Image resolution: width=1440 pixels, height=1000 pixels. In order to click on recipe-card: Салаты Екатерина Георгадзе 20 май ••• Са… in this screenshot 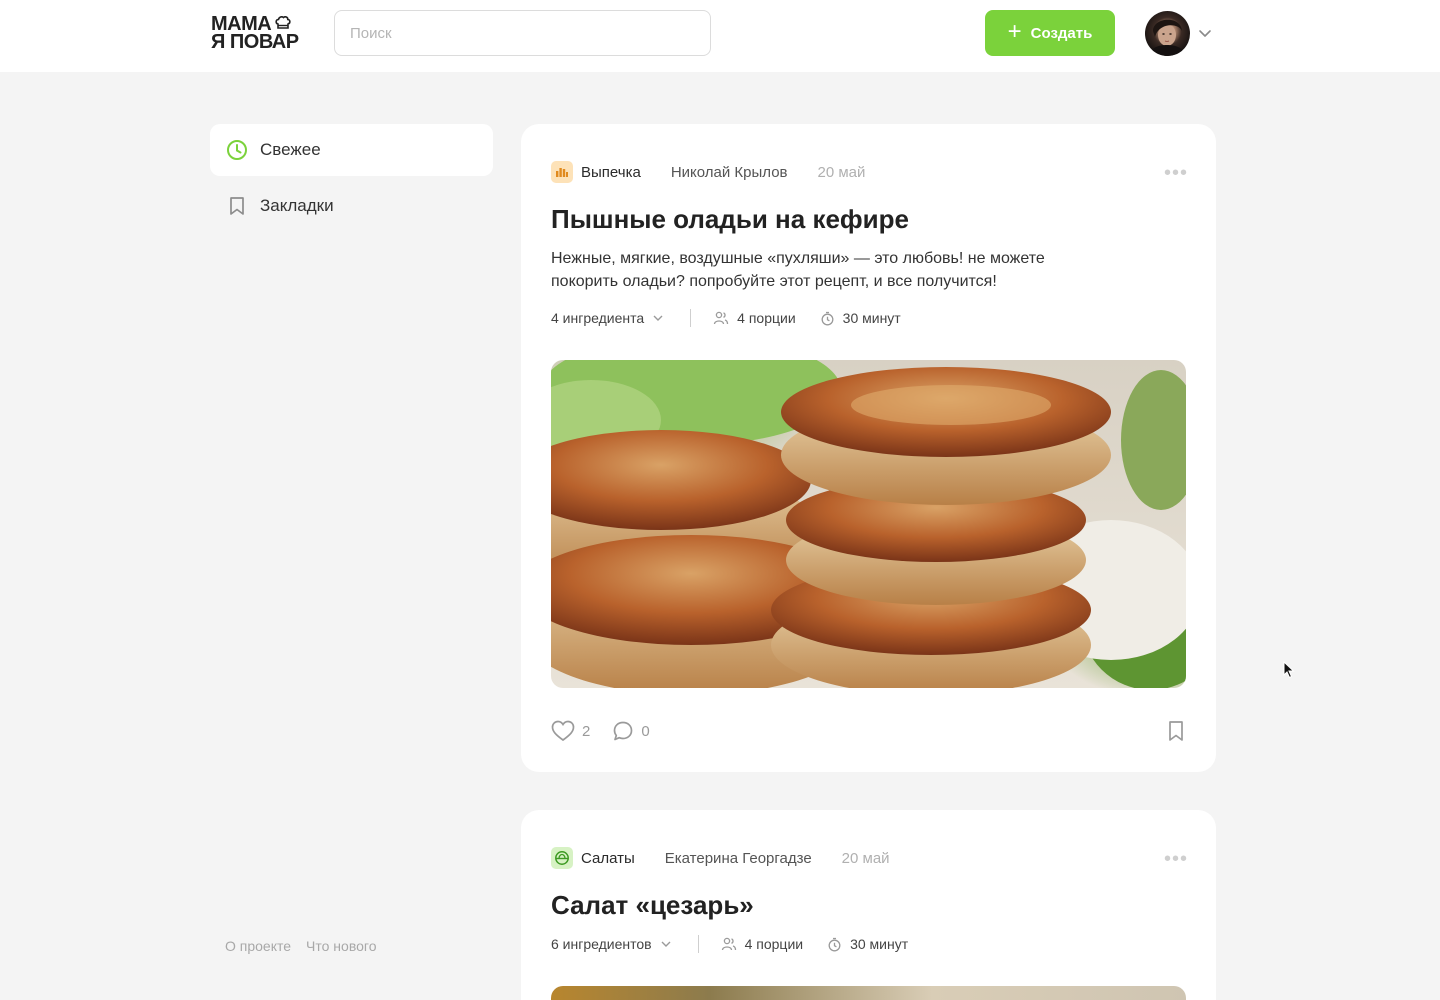, I will do `click(868, 905)`.